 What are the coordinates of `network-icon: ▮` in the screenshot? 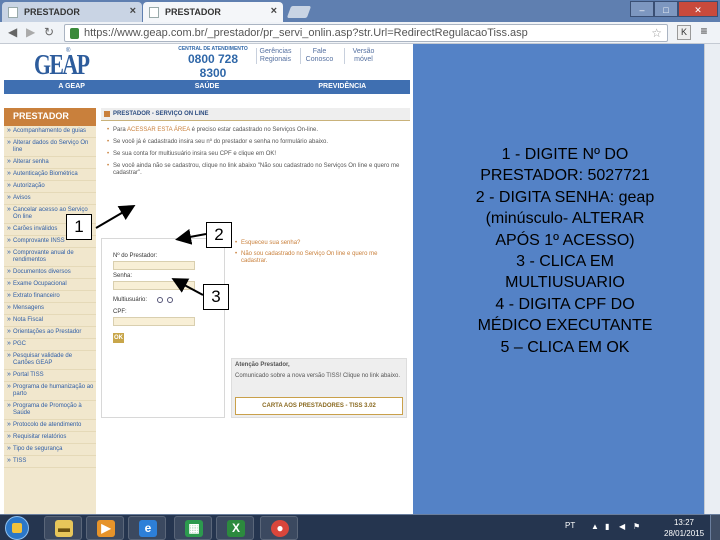 It's located at (607, 526).